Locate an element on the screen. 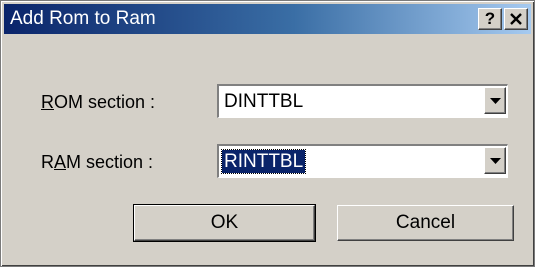  help-question-icon: ? is located at coordinates (490, 18).